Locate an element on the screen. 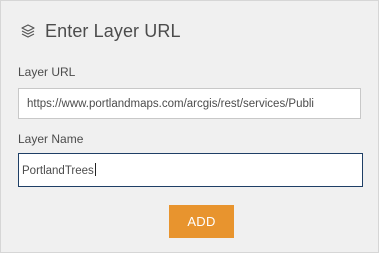  layers-icon is located at coordinates (28, 31).